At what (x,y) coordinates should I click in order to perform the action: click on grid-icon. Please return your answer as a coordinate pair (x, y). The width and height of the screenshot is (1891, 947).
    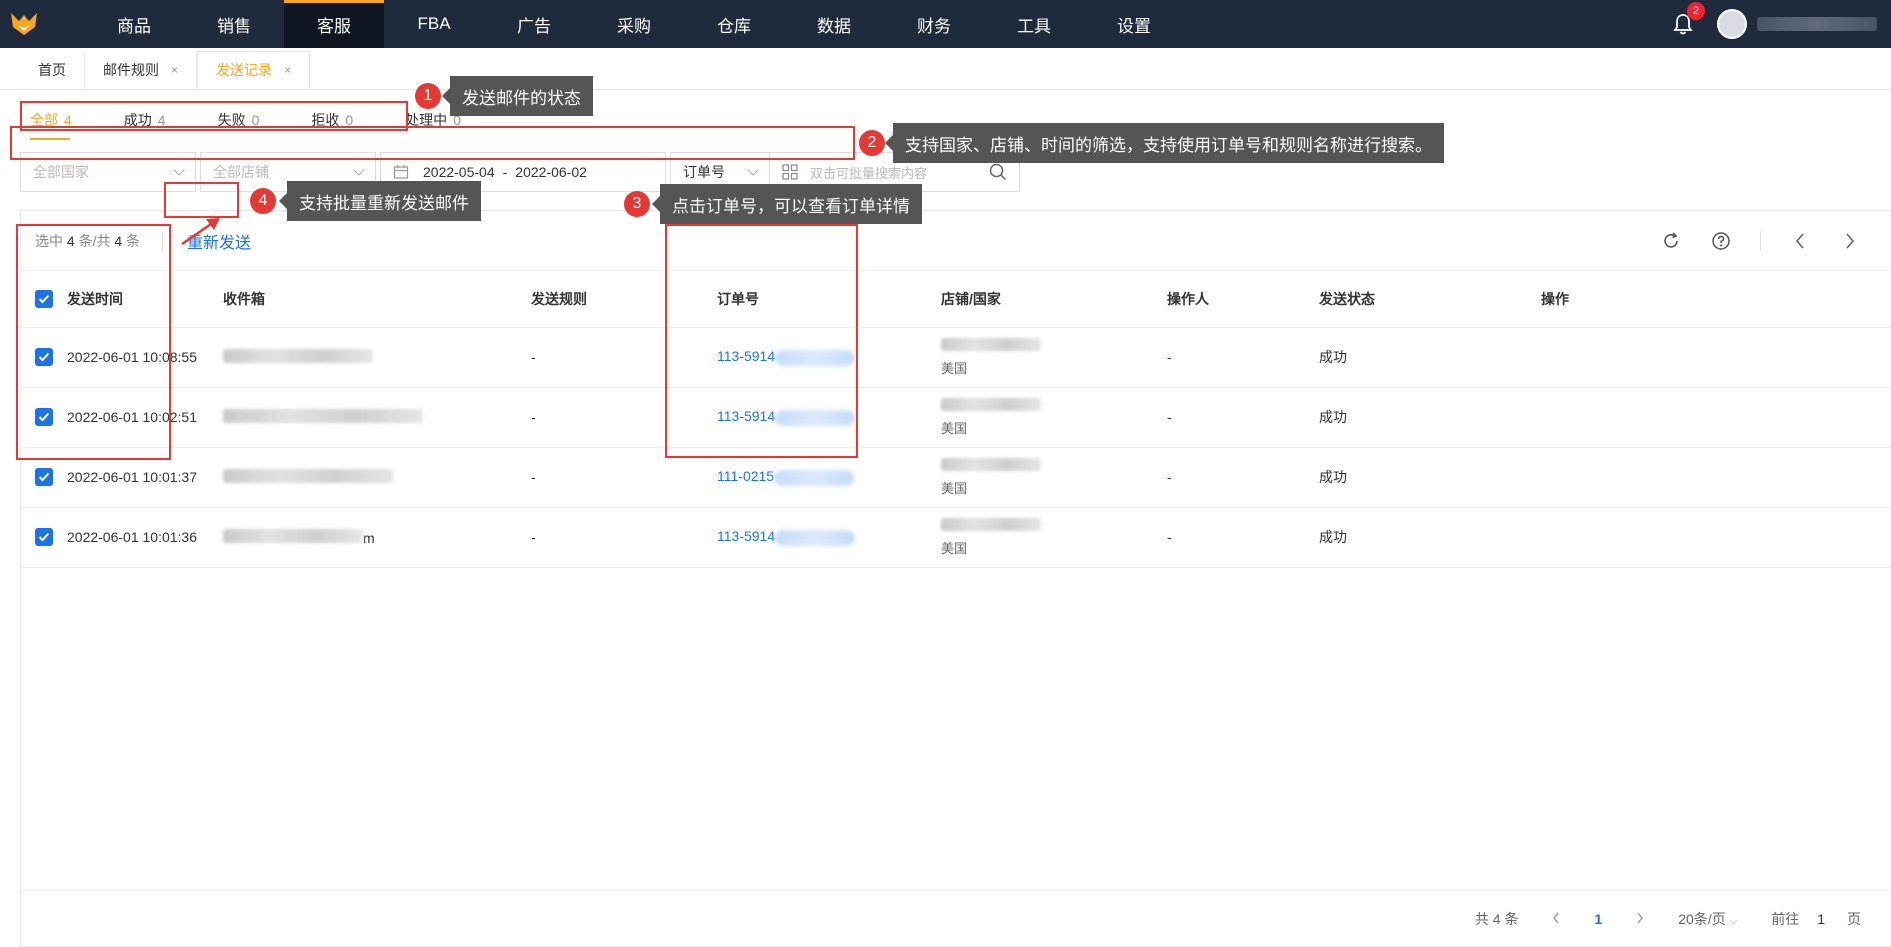
    Looking at the image, I should click on (790, 172).